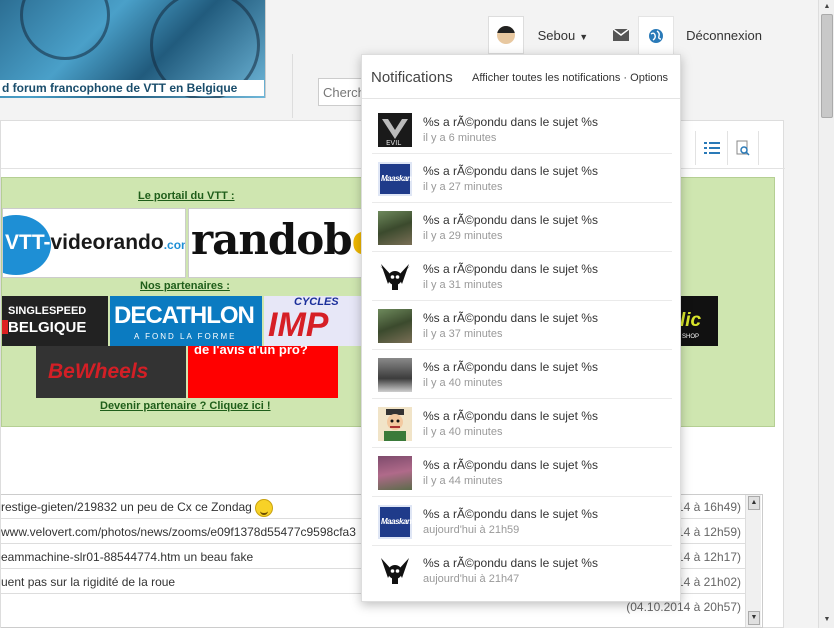  Describe the element at coordinates (708, 507) in the screenshot. I see `shout-date: 14 à 16h49)` at that location.